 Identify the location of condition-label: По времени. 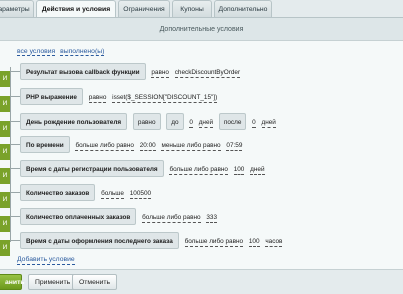
(45, 144).